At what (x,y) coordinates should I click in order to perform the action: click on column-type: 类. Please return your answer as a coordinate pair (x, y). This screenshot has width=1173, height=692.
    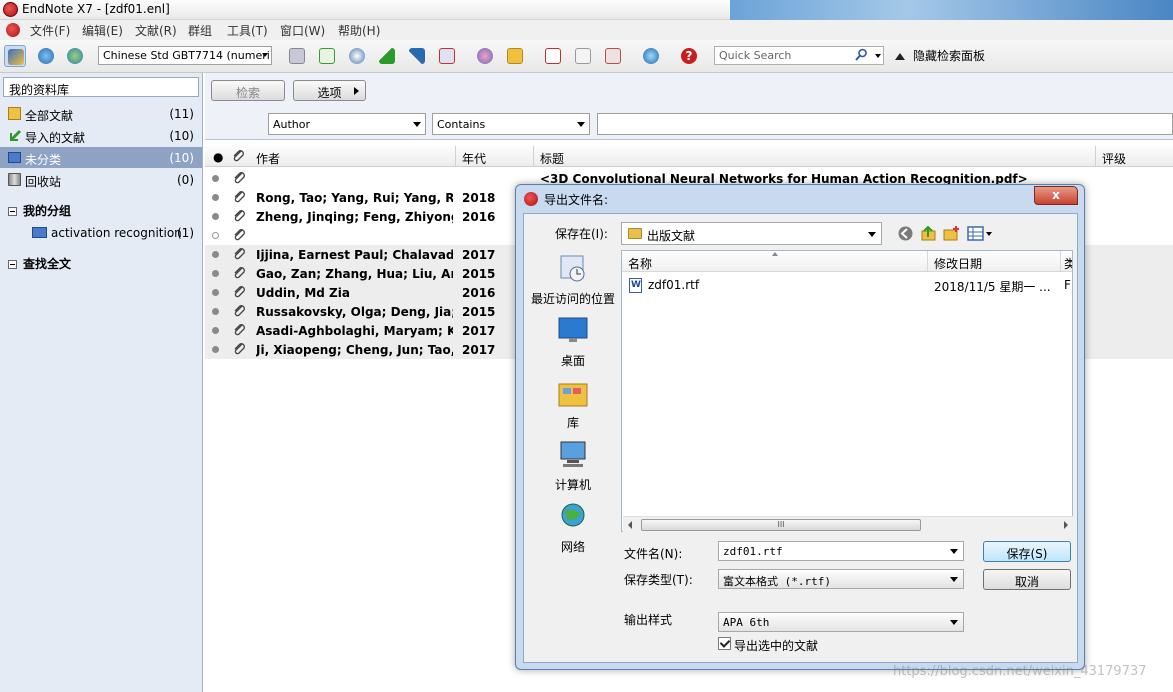
    Looking at the image, I should click on (1068, 263).